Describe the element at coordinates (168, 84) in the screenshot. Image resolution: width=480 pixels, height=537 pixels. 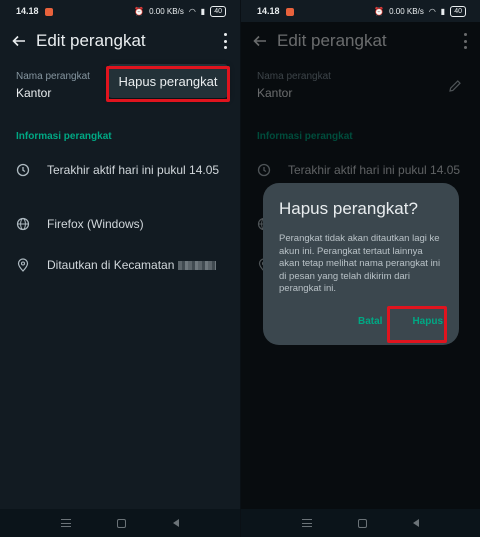
I see `highlight-box-menu` at that location.